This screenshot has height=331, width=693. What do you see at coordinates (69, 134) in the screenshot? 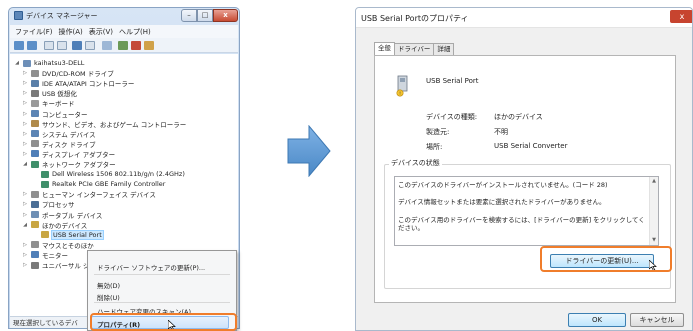
I see `tree-node-label: システム デバイス` at bounding box center [69, 134].